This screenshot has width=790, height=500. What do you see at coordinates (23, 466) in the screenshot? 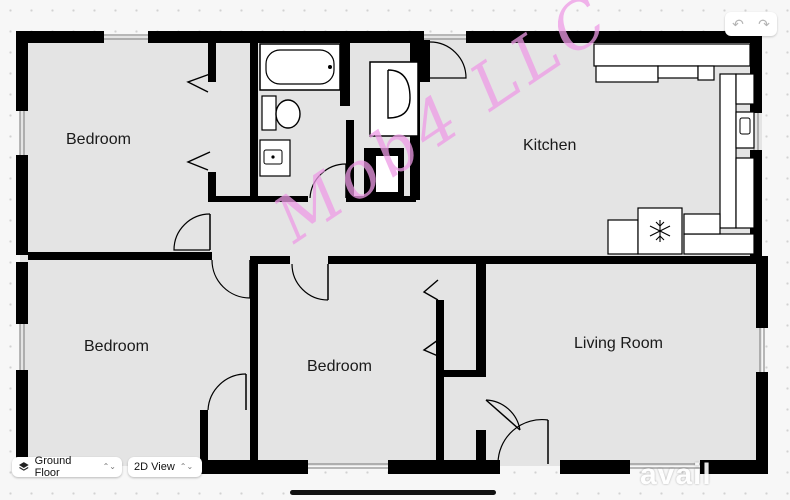
I see `layers-icon` at bounding box center [23, 466].